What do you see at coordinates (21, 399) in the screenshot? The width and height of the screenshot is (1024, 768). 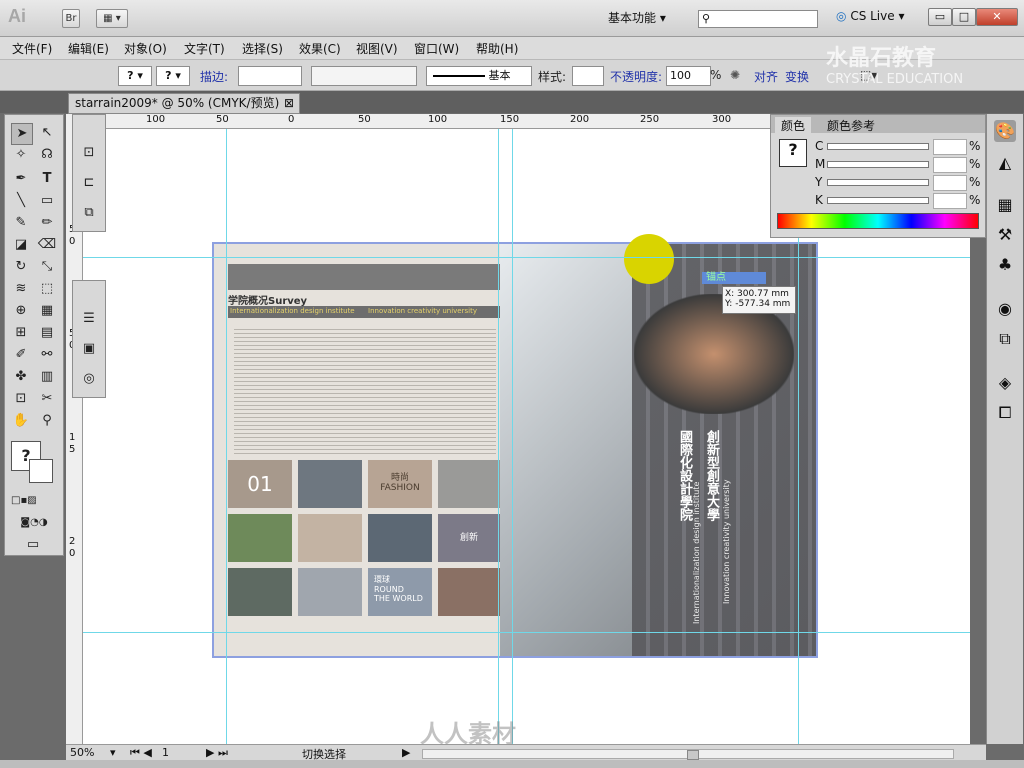 I see `artboard-tool-icon: ⊡` at bounding box center [21, 399].